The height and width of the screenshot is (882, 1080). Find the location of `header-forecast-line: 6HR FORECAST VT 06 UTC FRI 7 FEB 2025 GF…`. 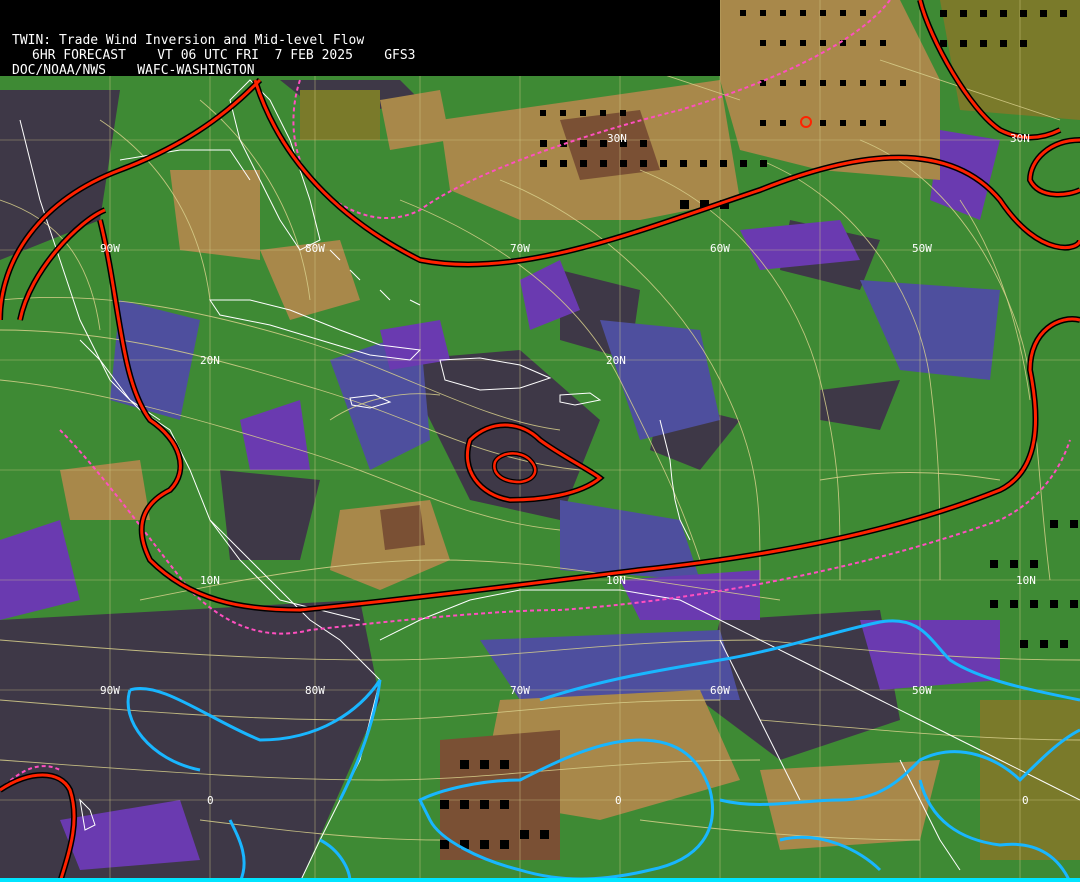

header-forecast-line: 6HR FORECAST VT 06 UTC FRI 7 FEB 2025 GF… is located at coordinates (224, 55).